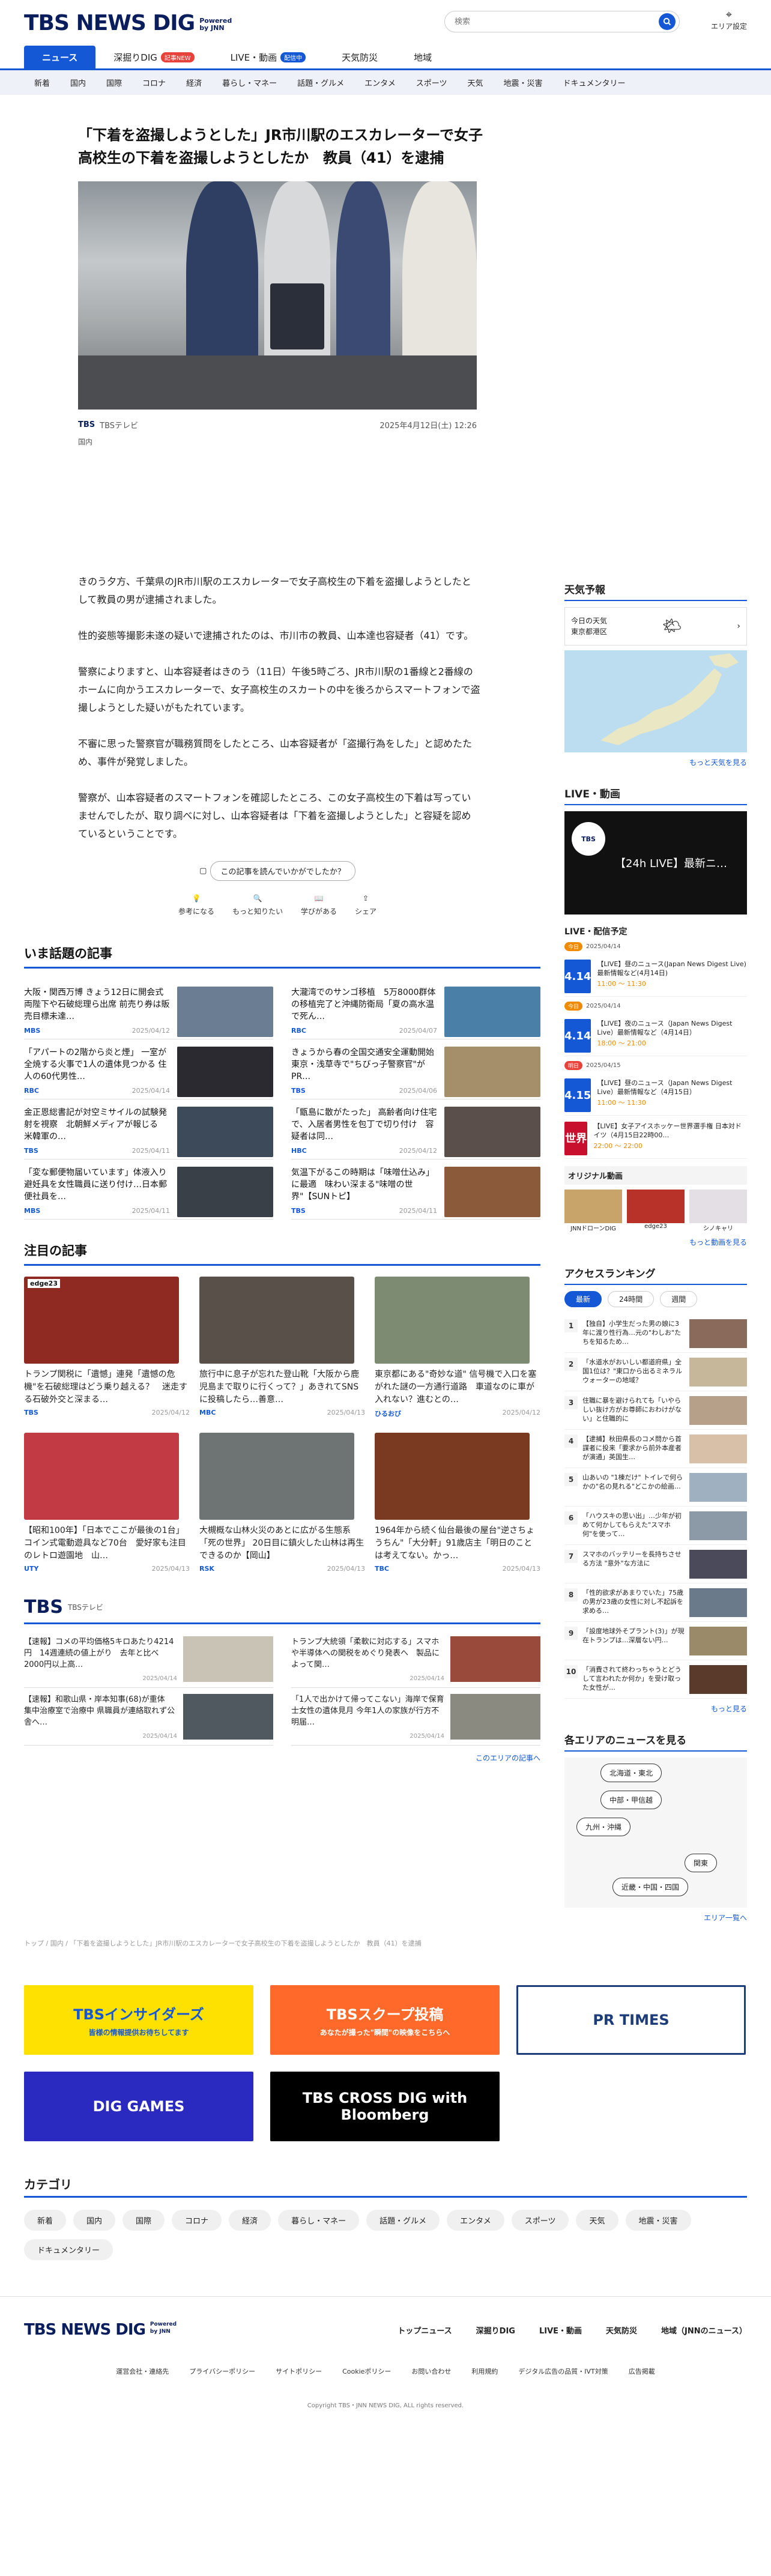 The image size is (771, 2576). What do you see at coordinates (431, 2371) in the screenshot?
I see `footer-link: お問い合わせ` at bounding box center [431, 2371].